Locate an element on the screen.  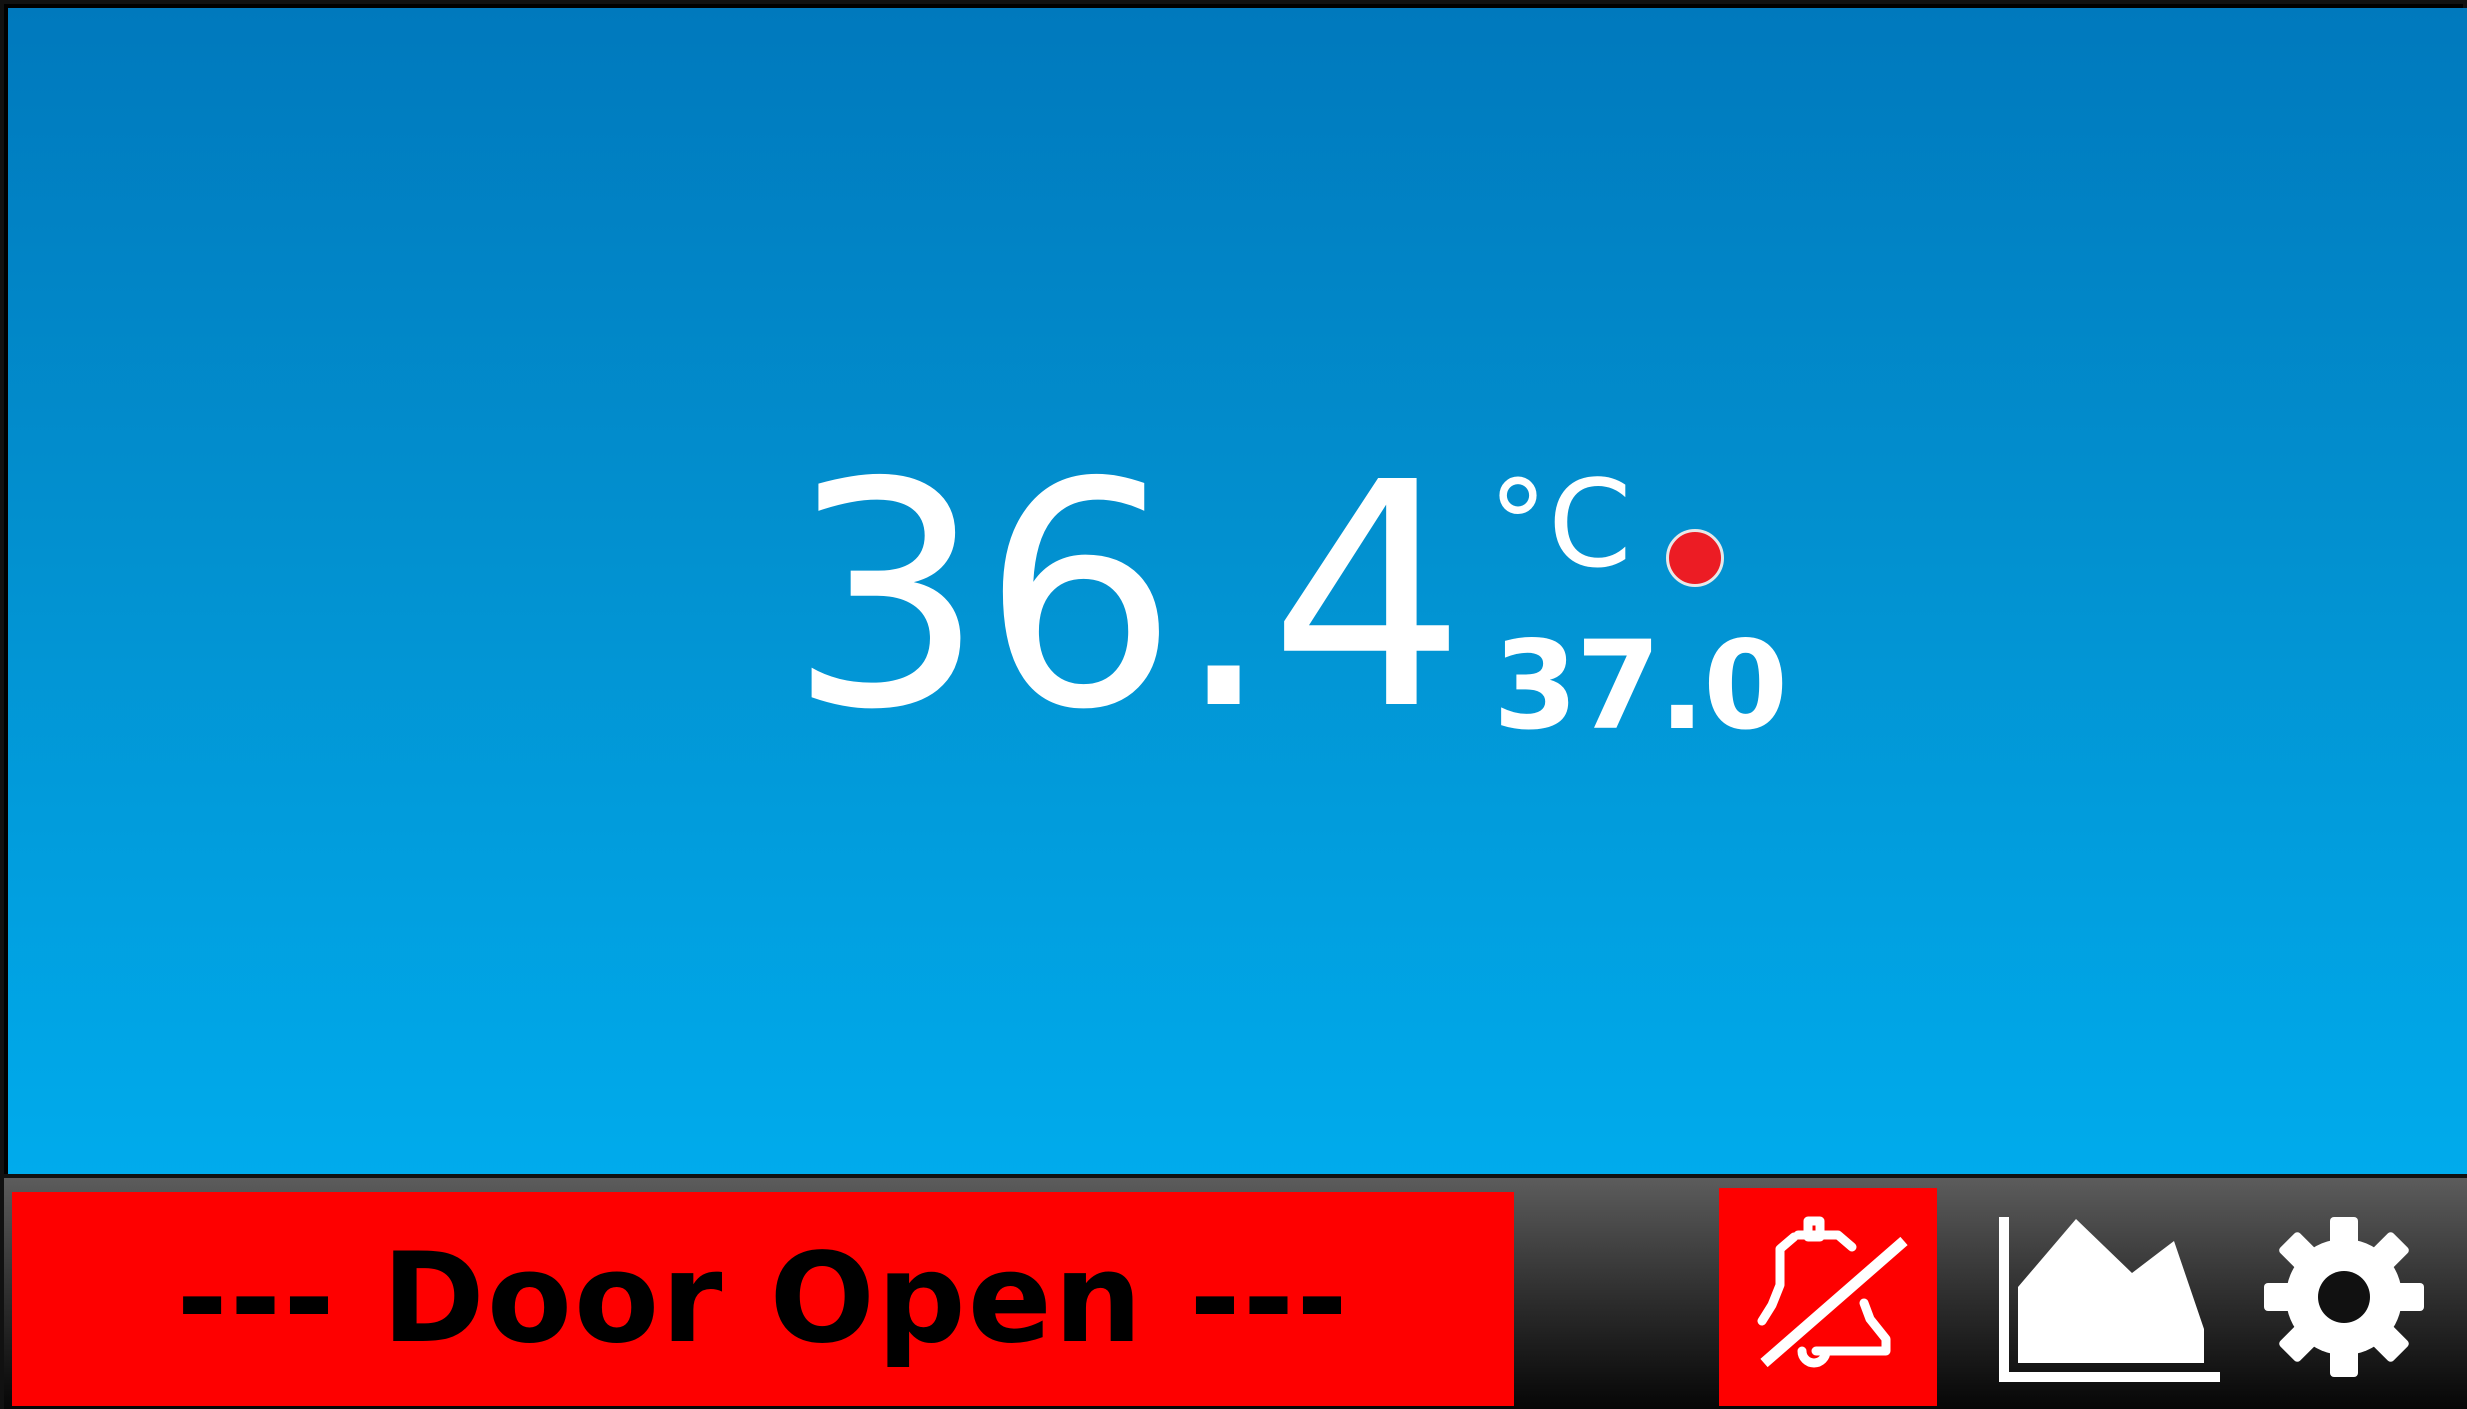
temperature-reading: 36.4 °C 37.0 is located at coordinates (1288, 597).